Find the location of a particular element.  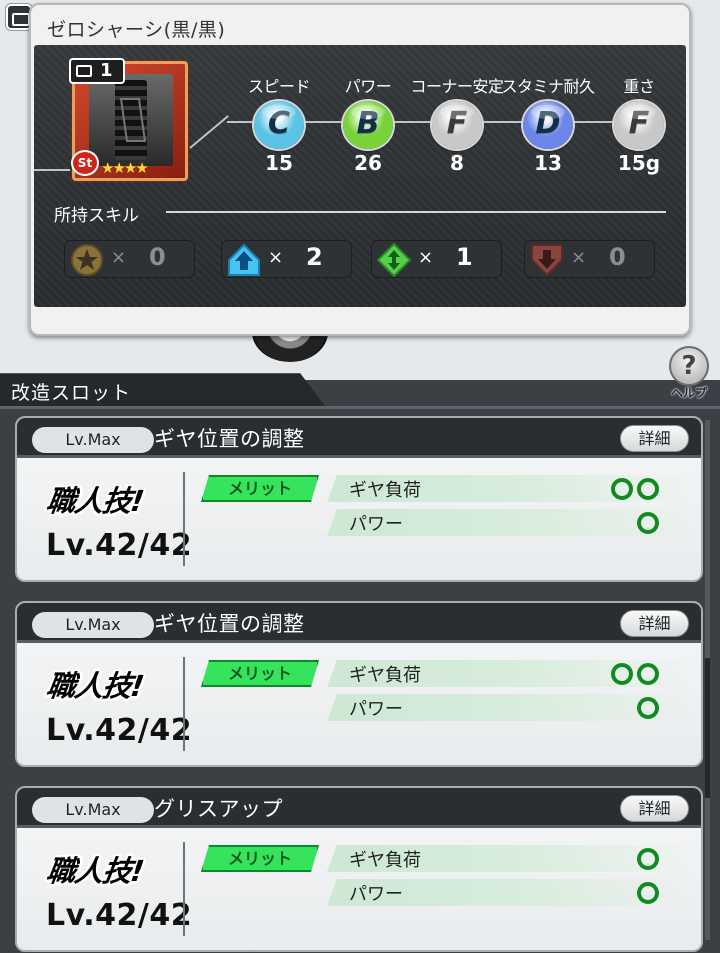

slot-card-header: Lv.Max グリスアップ 詳細 is located at coordinates (359, 808).